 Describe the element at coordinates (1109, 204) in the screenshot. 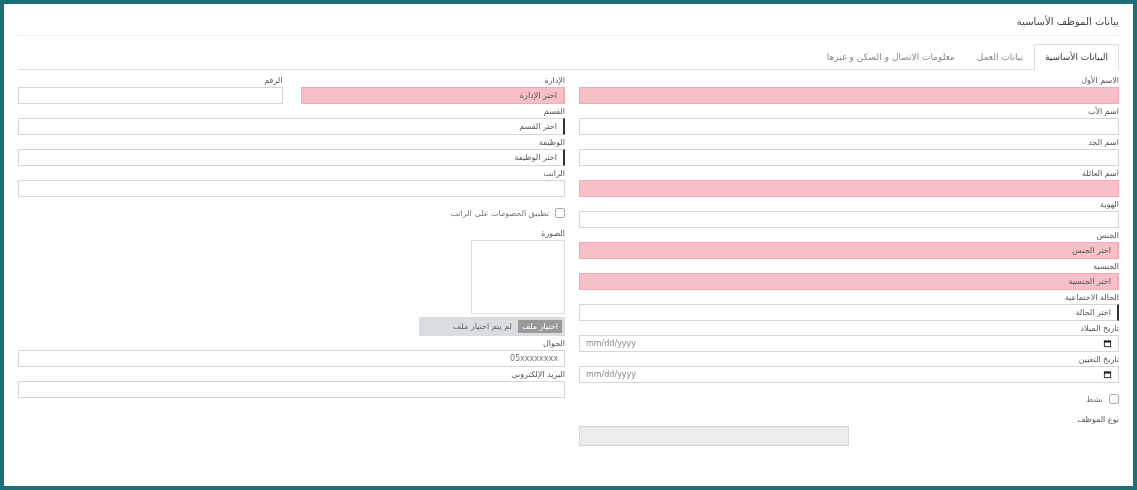

I see `field-label: الهوية` at that location.